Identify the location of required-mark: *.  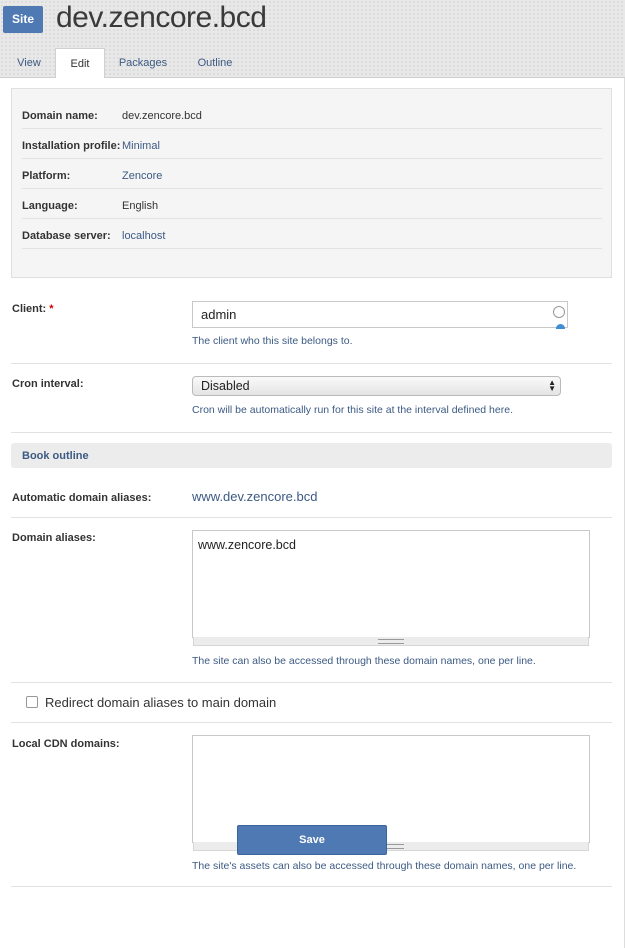
(51, 309).